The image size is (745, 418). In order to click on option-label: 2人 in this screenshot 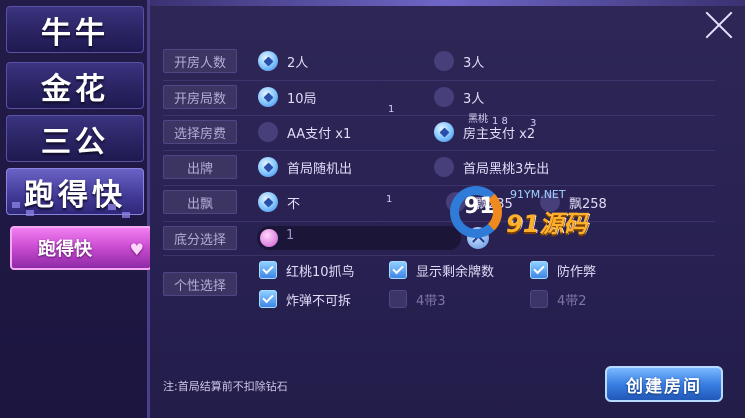, I will do `click(298, 63)`.